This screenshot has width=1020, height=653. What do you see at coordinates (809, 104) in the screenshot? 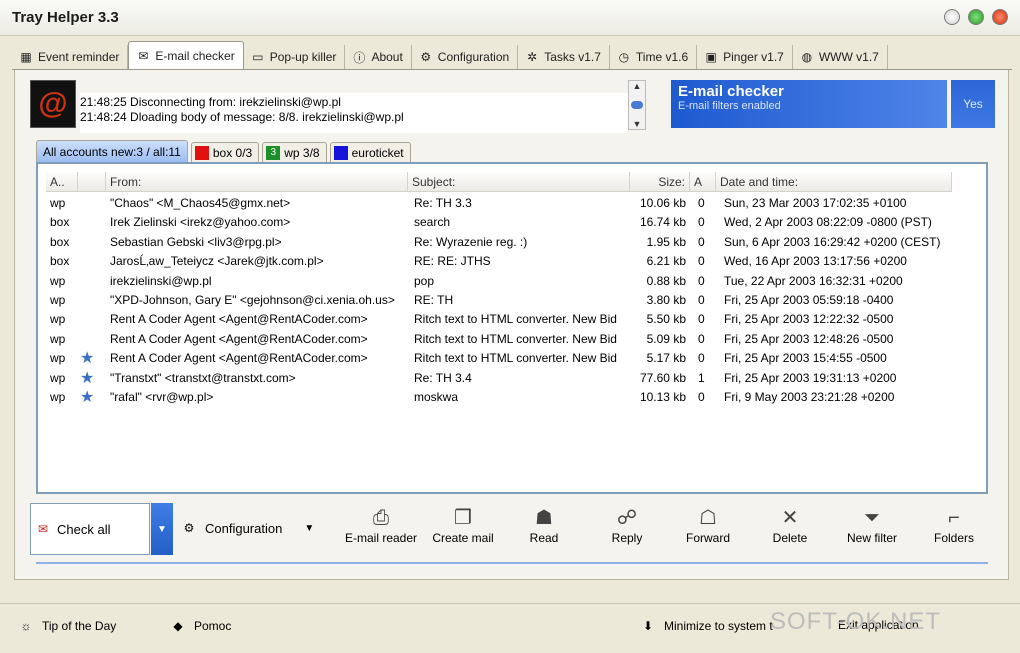
I see `info-banner: E-mail checker E-mail filters enabled` at bounding box center [809, 104].